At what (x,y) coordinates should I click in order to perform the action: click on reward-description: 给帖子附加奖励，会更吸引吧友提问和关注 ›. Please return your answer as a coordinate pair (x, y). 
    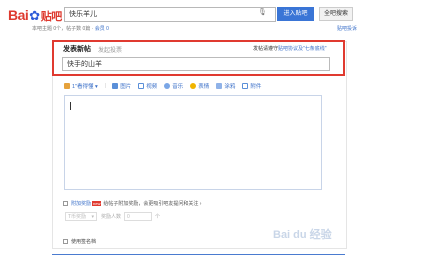
    Looking at the image, I should click on (152, 204).